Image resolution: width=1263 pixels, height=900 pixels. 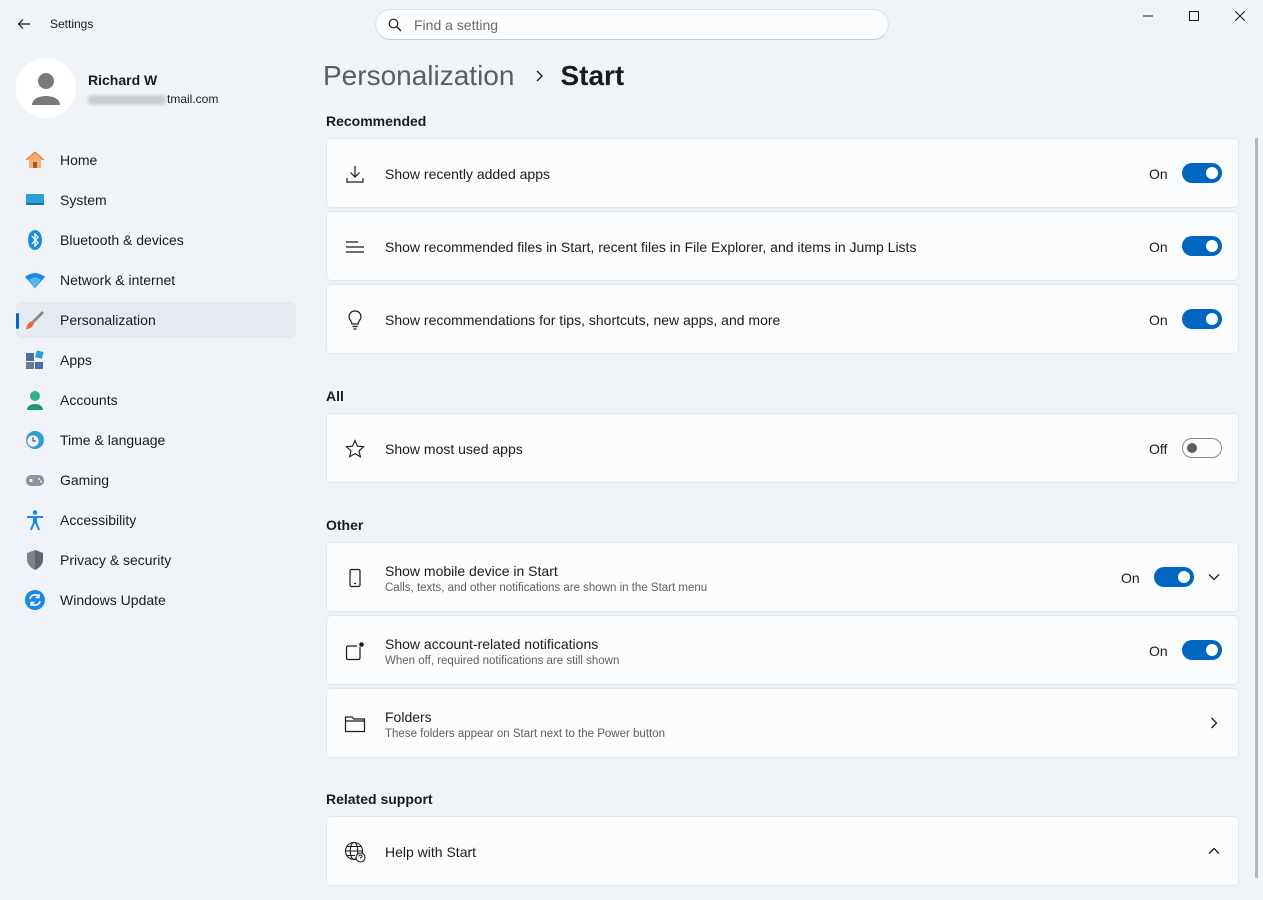 I want to click on email-domain: tmail.com, so click(x=193, y=99).